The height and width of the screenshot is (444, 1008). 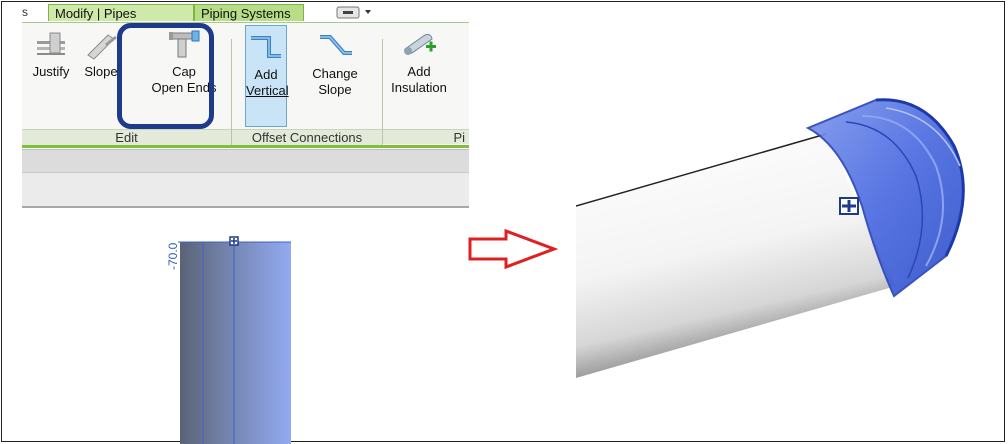 I want to click on change-slope-button: Change Slope, so click(x=335, y=62).